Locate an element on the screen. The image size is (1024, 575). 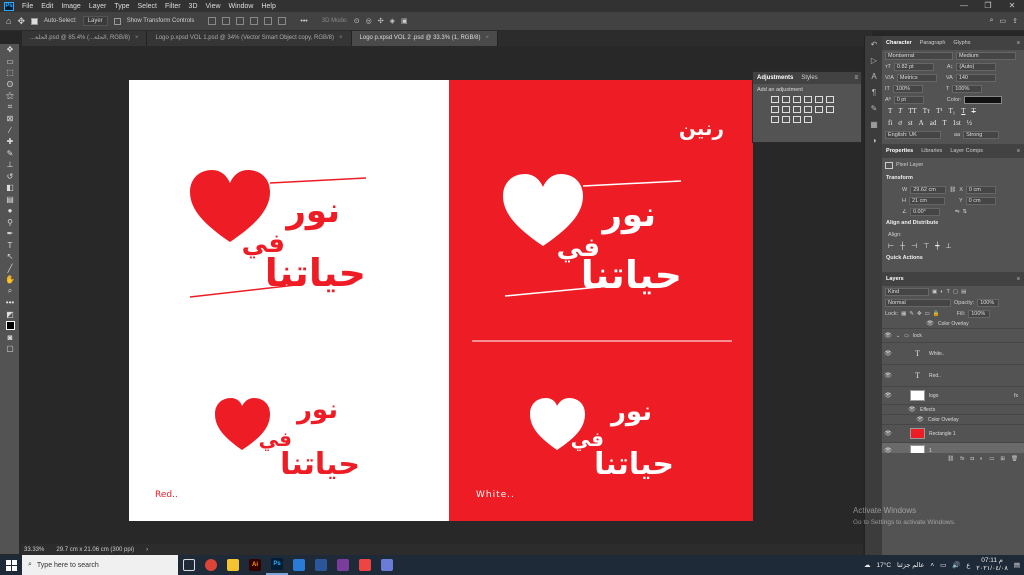
3d-pan-icon: ✣ is located at coordinates (381, 21).